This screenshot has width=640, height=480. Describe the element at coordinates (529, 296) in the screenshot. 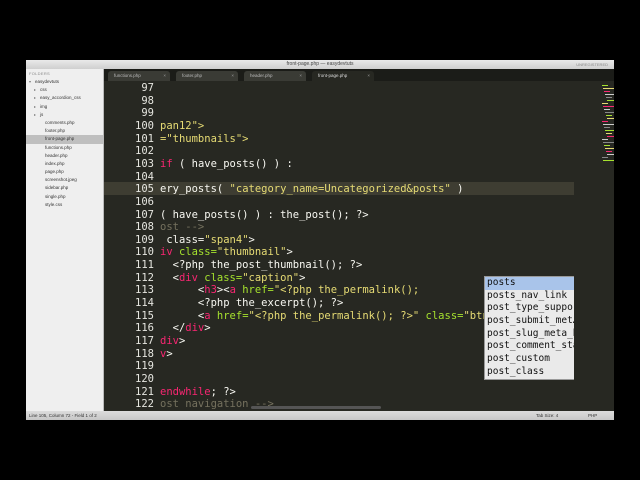

I see `autocomplete-item: posts_nav_link` at that location.